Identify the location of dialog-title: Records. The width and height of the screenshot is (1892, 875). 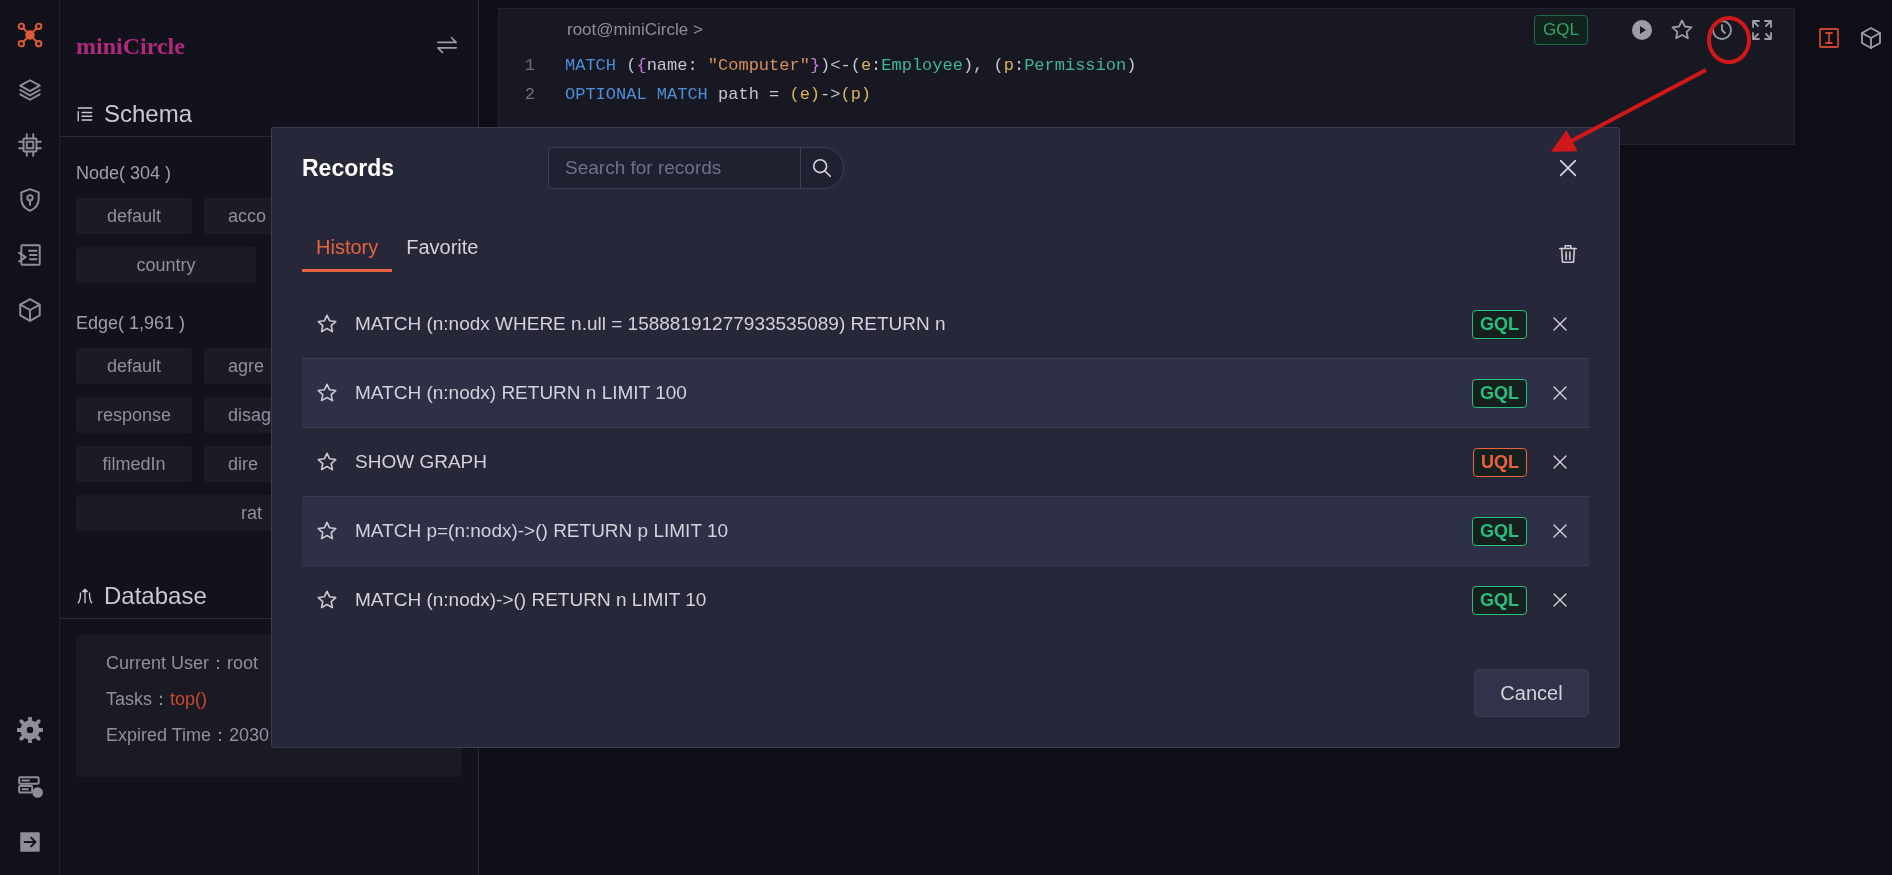
(349, 168).